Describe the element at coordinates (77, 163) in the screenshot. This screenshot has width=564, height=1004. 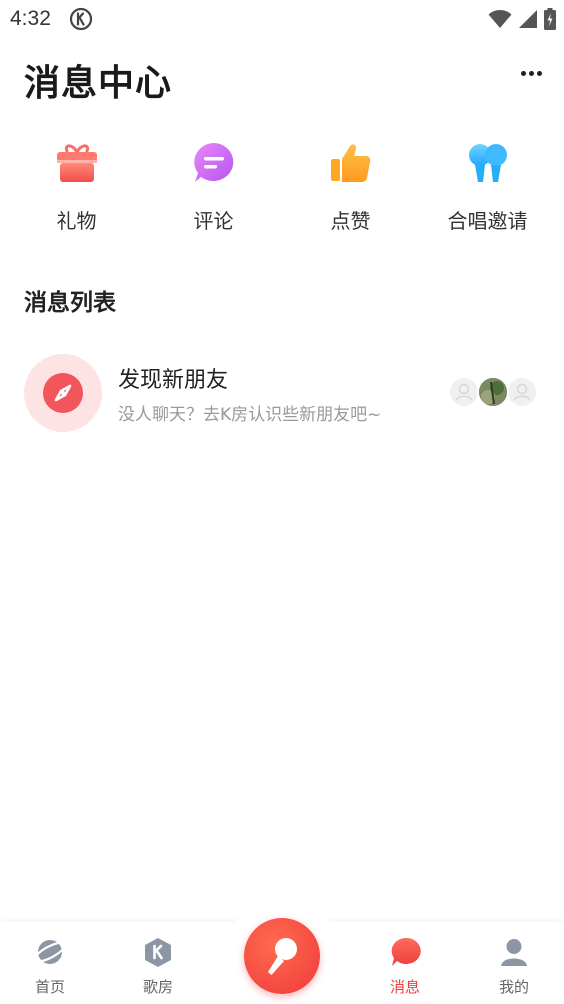
I see `gift-icon` at that location.